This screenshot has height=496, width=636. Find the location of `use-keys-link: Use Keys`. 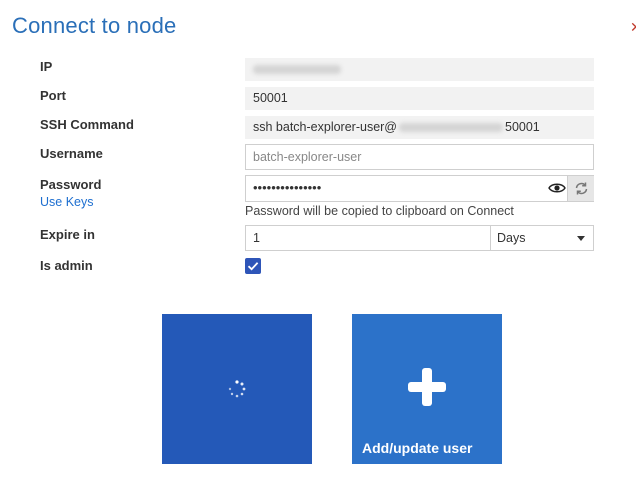

use-keys-link: Use Keys is located at coordinates (67, 202).